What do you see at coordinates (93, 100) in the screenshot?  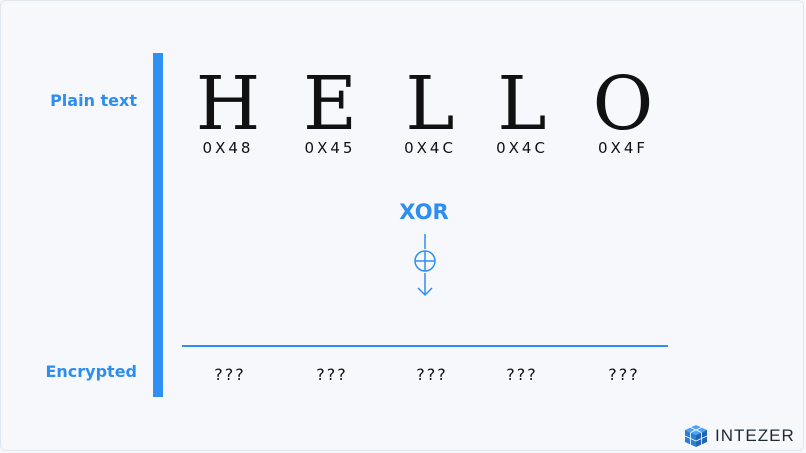 I see `plain-text-label: Plain text` at bounding box center [93, 100].